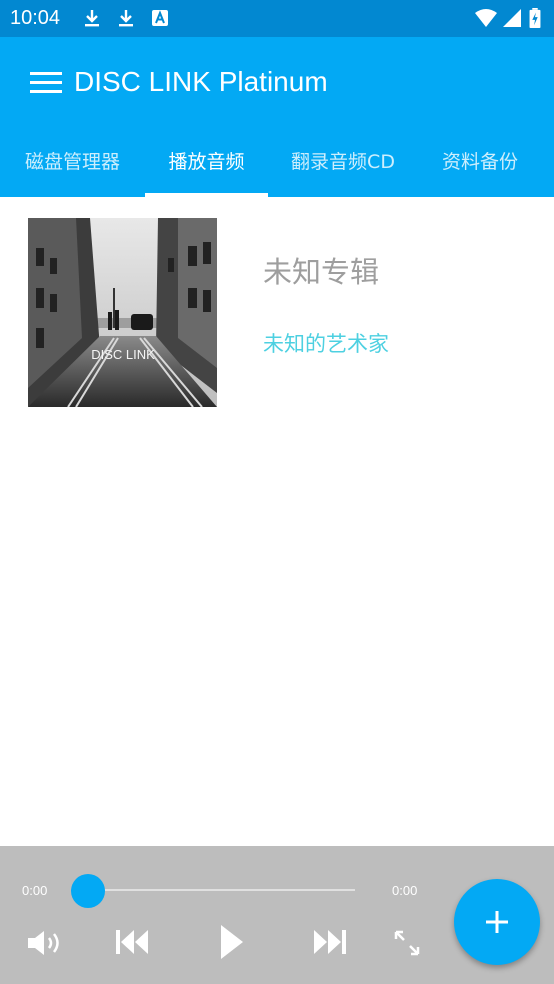  Describe the element at coordinates (321, 272) in the screenshot. I see `album-title: 未知专辑` at that location.